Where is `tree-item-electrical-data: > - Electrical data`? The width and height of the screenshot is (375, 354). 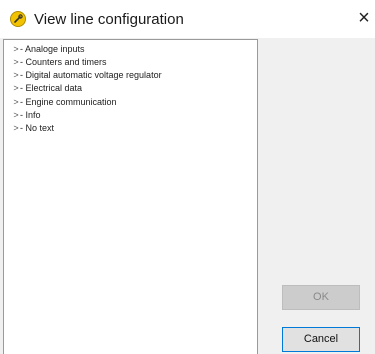
tree-item-electrical-data: > - Electrical data is located at coordinates (129, 88).